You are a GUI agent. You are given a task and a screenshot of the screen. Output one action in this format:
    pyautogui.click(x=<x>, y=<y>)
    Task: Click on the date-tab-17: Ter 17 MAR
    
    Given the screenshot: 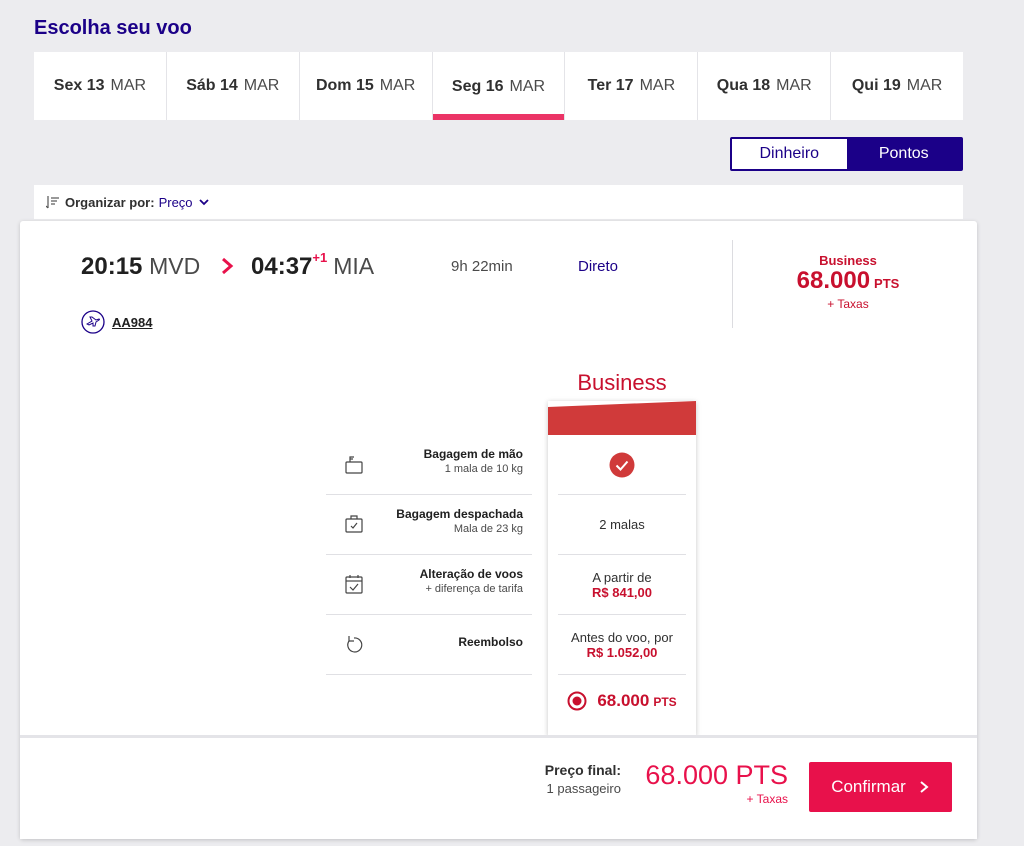 What is the action you would take?
    pyautogui.click(x=632, y=86)
    